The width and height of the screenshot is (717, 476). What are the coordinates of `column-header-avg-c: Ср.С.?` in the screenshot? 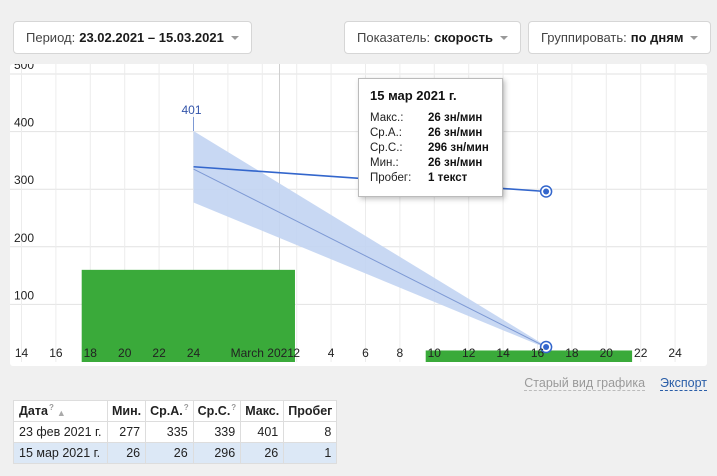 It's located at (217, 411).